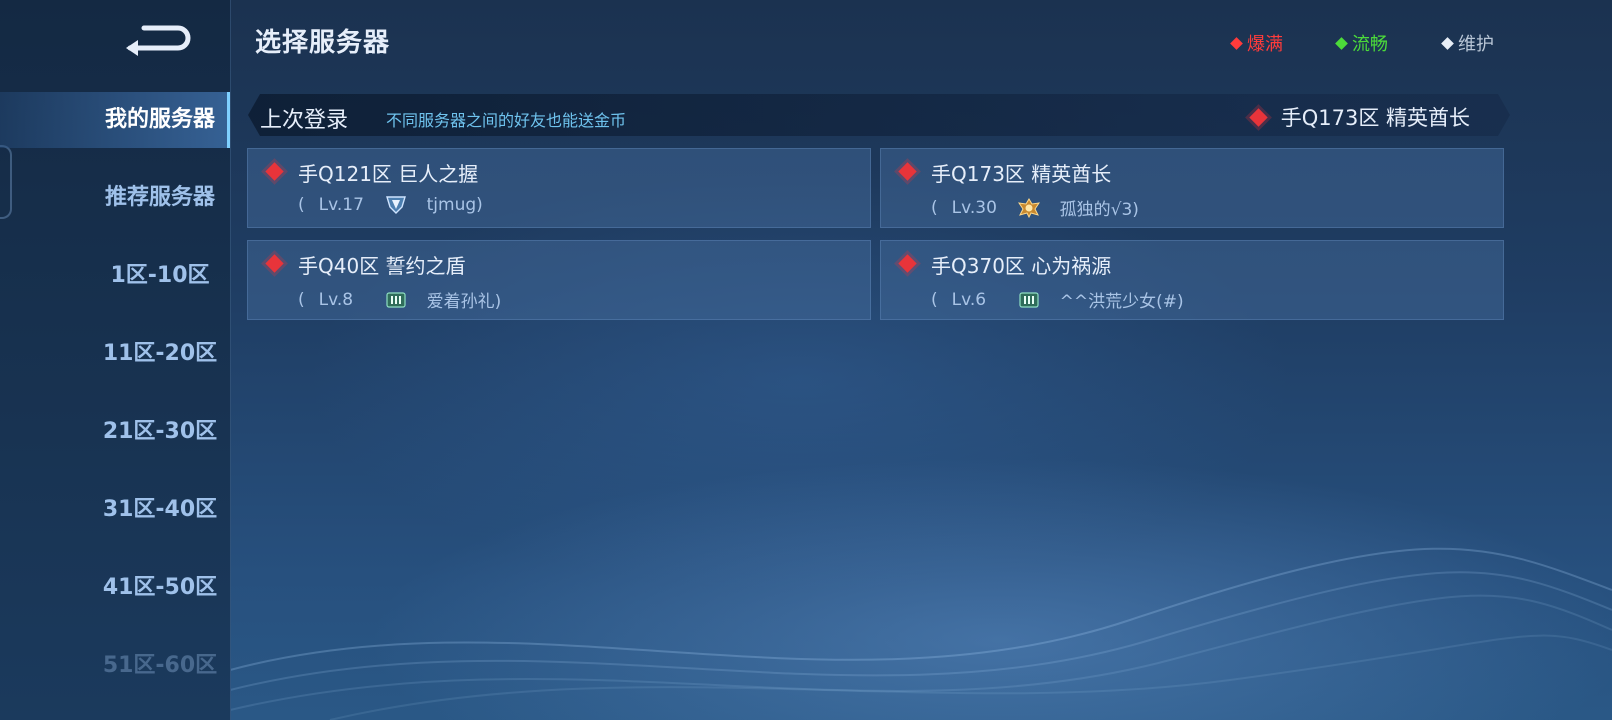  What do you see at coordinates (323, 43) in the screenshot?
I see `page-title: 选择服务器` at bounding box center [323, 43].